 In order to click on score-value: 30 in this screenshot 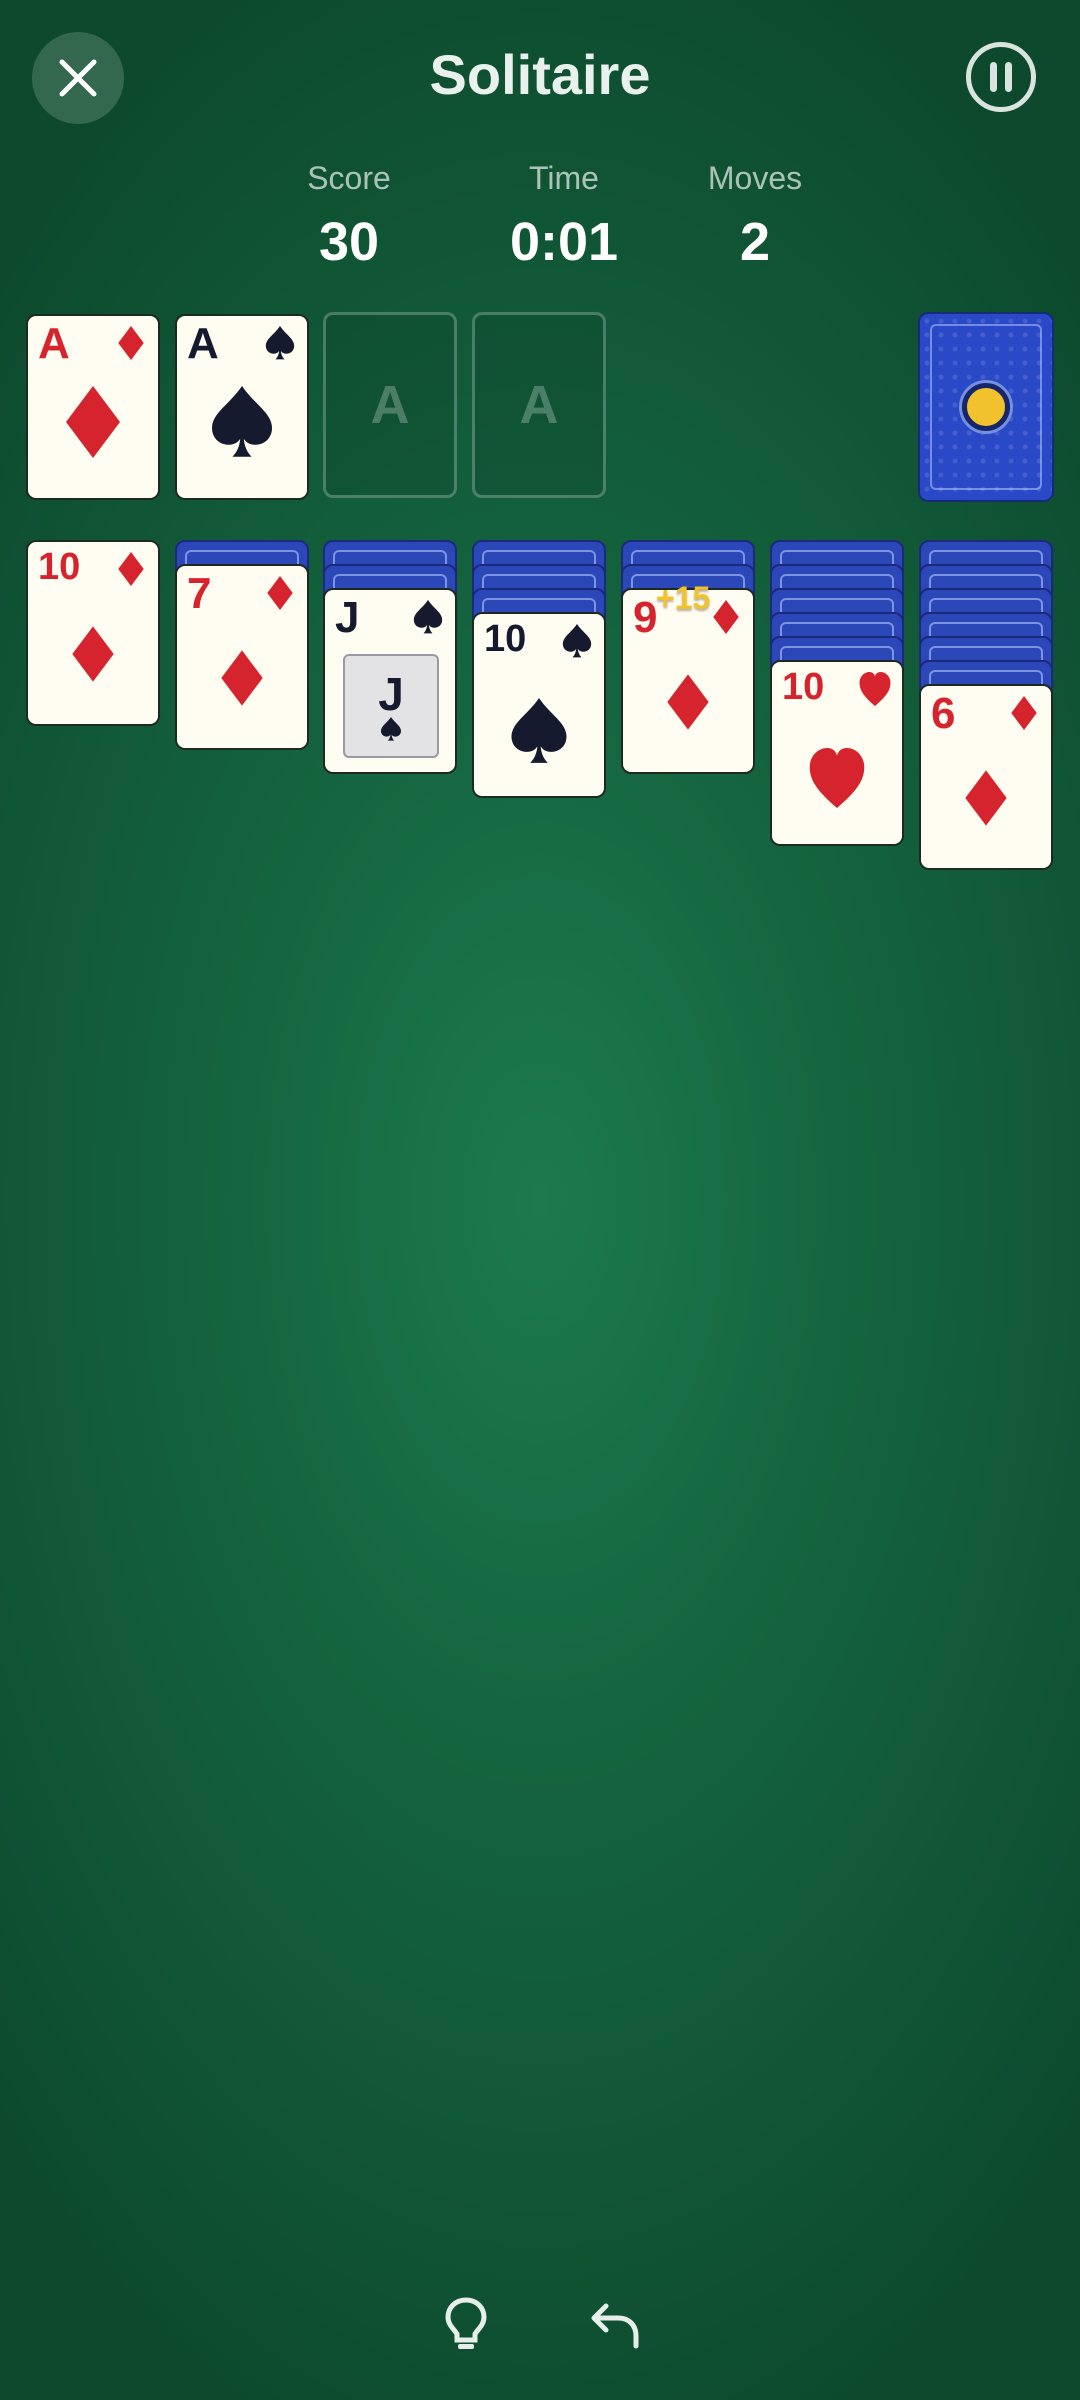, I will do `click(349, 242)`.